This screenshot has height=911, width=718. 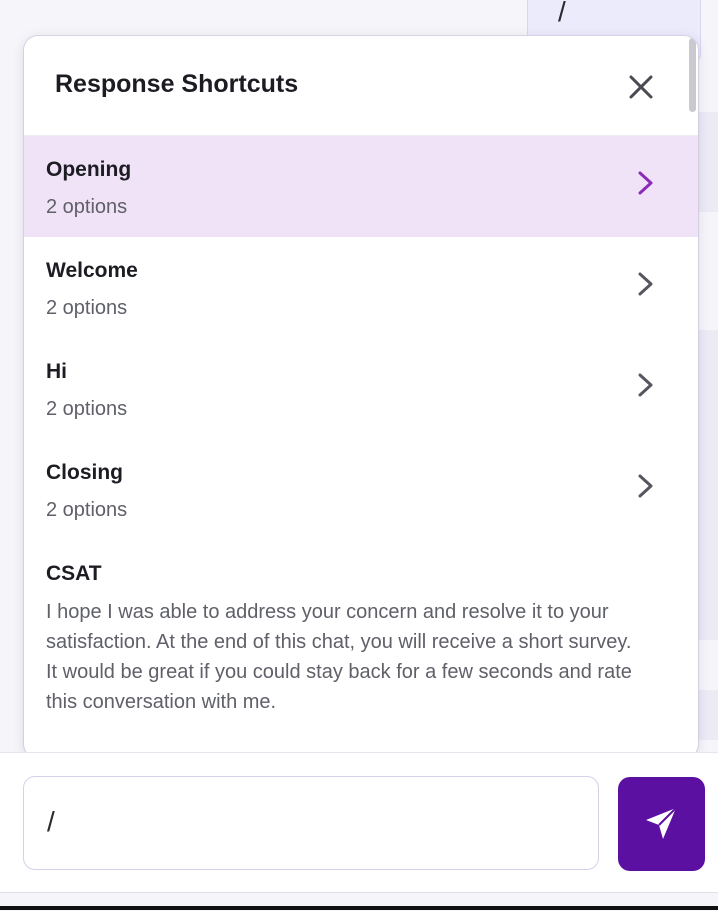 What do you see at coordinates (361, 489) in the screenshot?
I see `shortcut-item-closing: Closing 2 options` at bounding box center [361, 489].